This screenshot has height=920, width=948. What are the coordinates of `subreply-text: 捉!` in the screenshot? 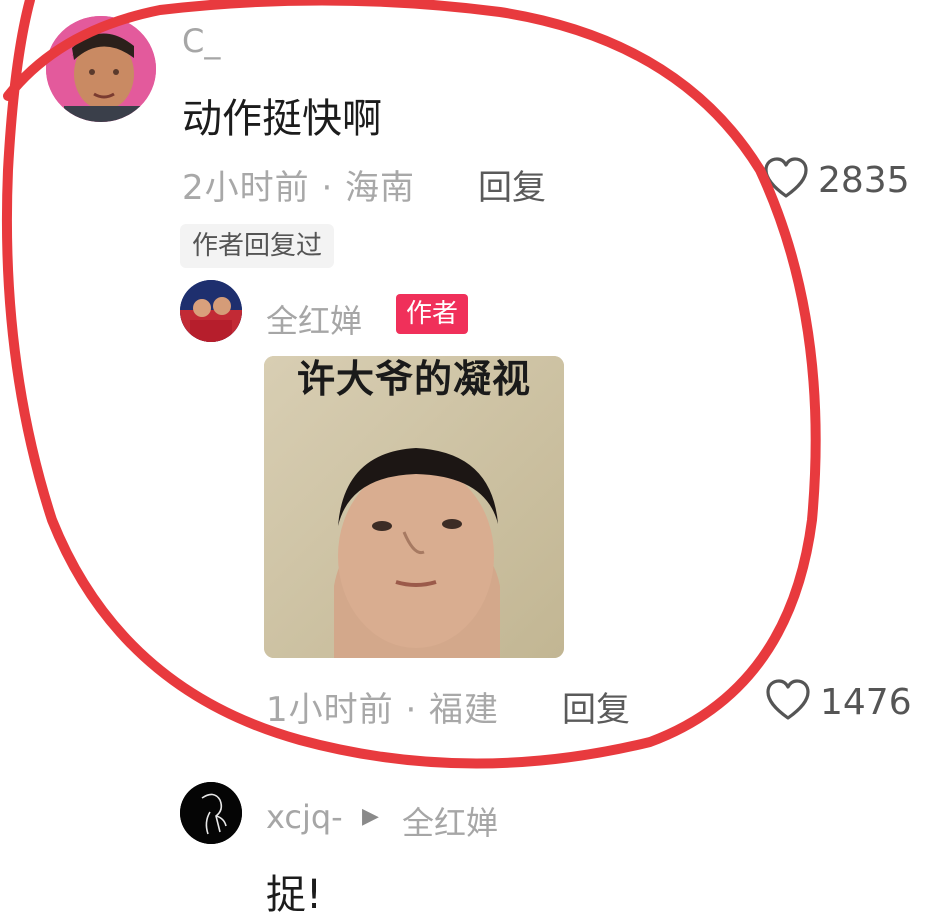 It's located at (294, 895).